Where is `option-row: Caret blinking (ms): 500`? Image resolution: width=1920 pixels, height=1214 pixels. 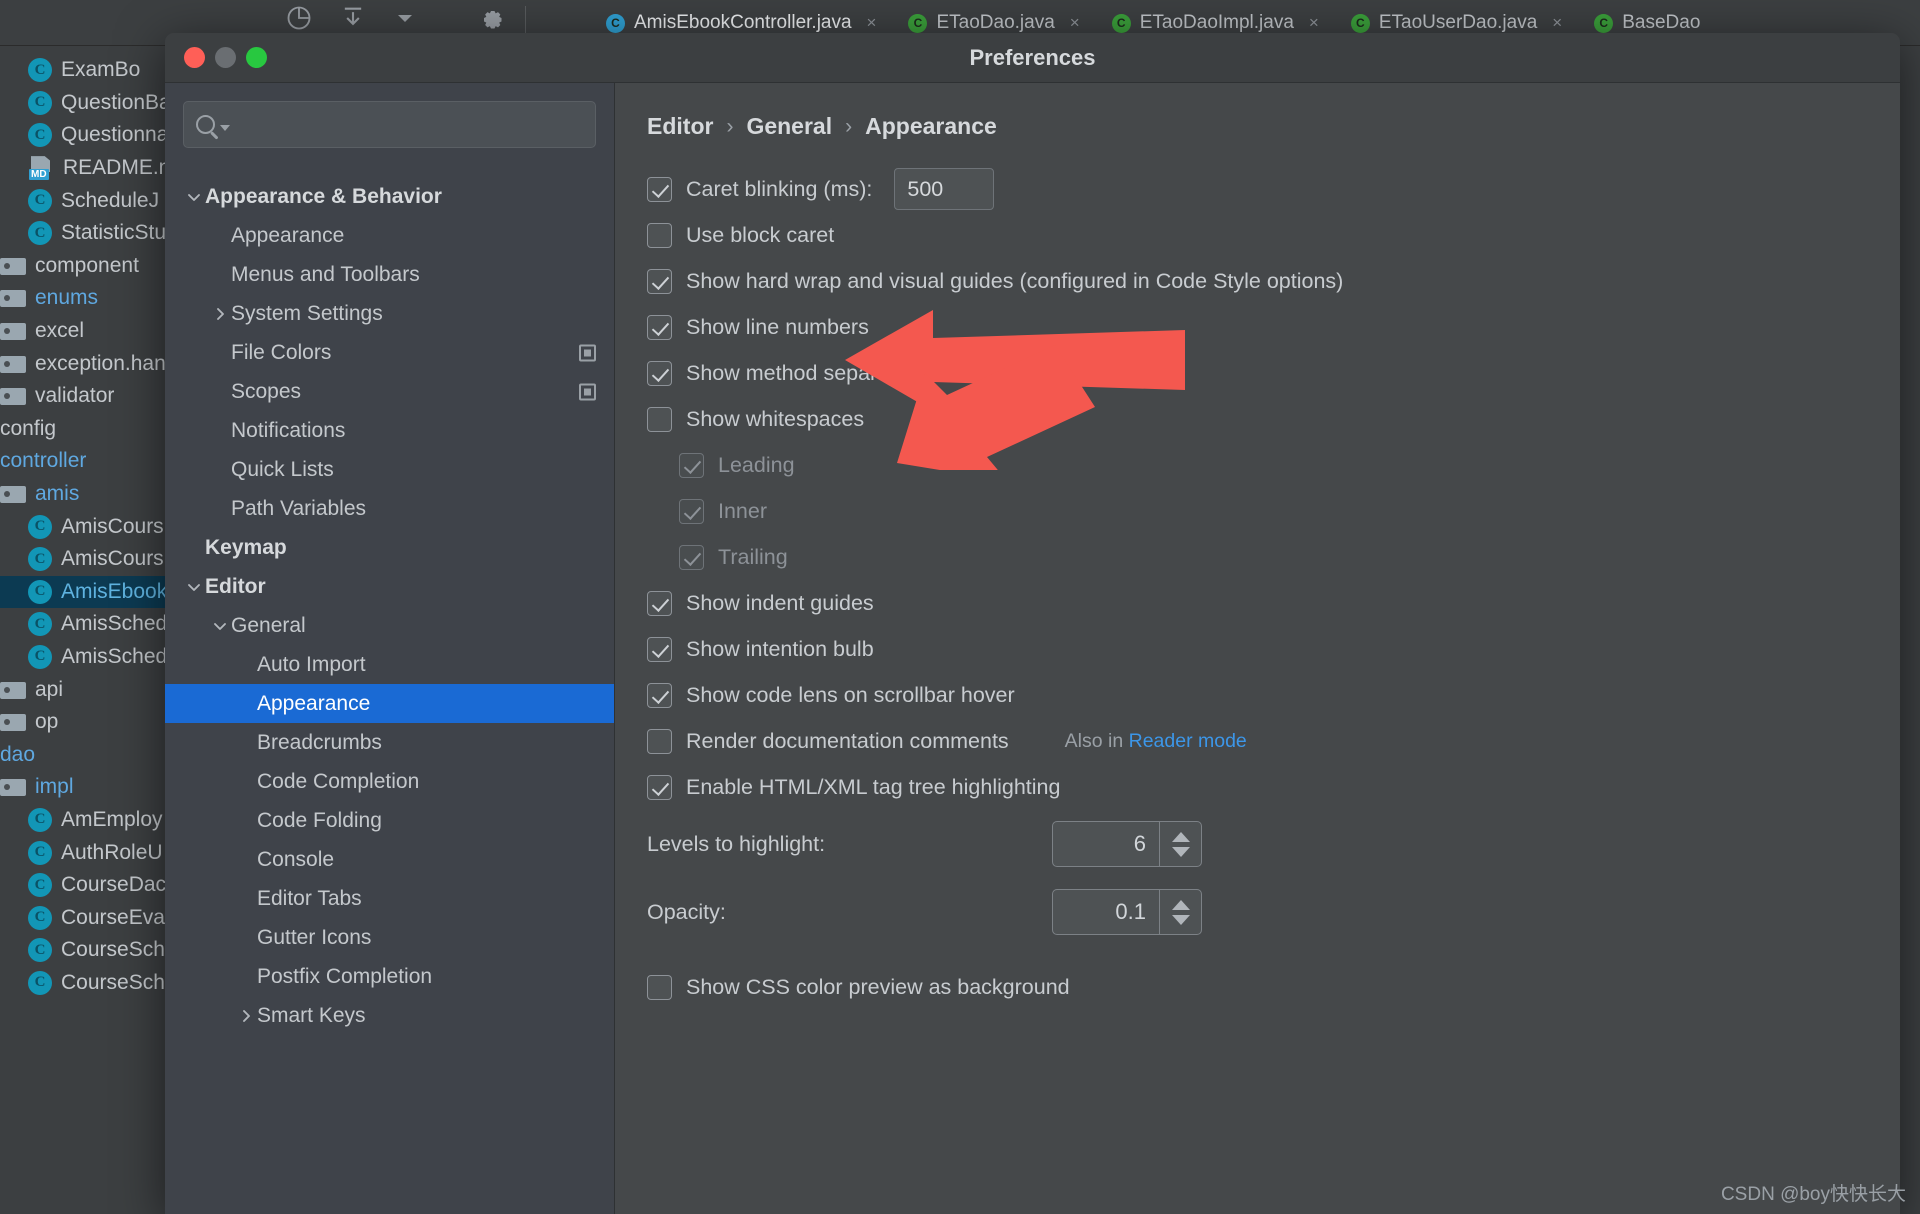
option-row: Caret blinking (ms): 500 is located at coordinates (1273, 189).